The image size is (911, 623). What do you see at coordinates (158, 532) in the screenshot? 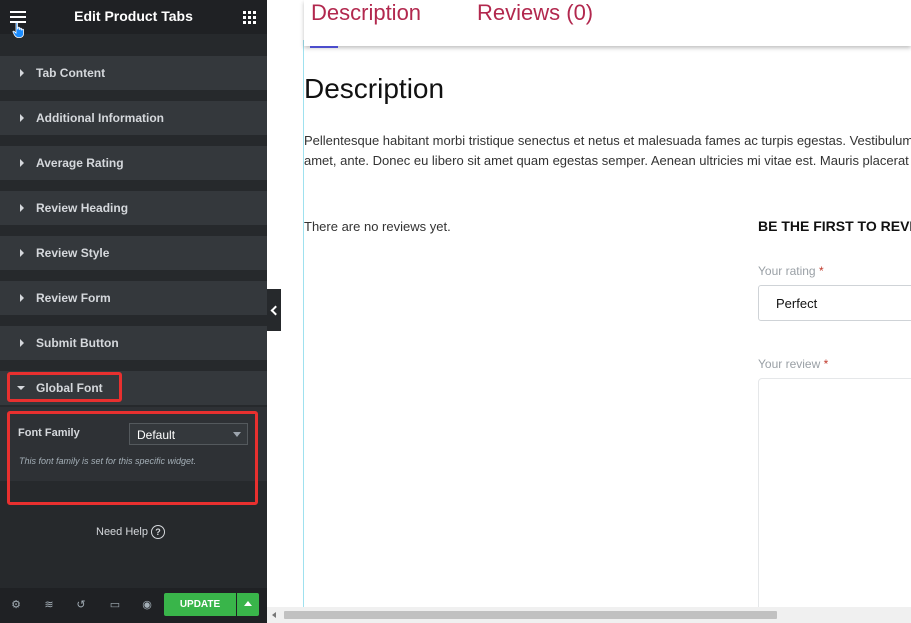
I see `question-icon: ?` at bounding box center [158, 532].